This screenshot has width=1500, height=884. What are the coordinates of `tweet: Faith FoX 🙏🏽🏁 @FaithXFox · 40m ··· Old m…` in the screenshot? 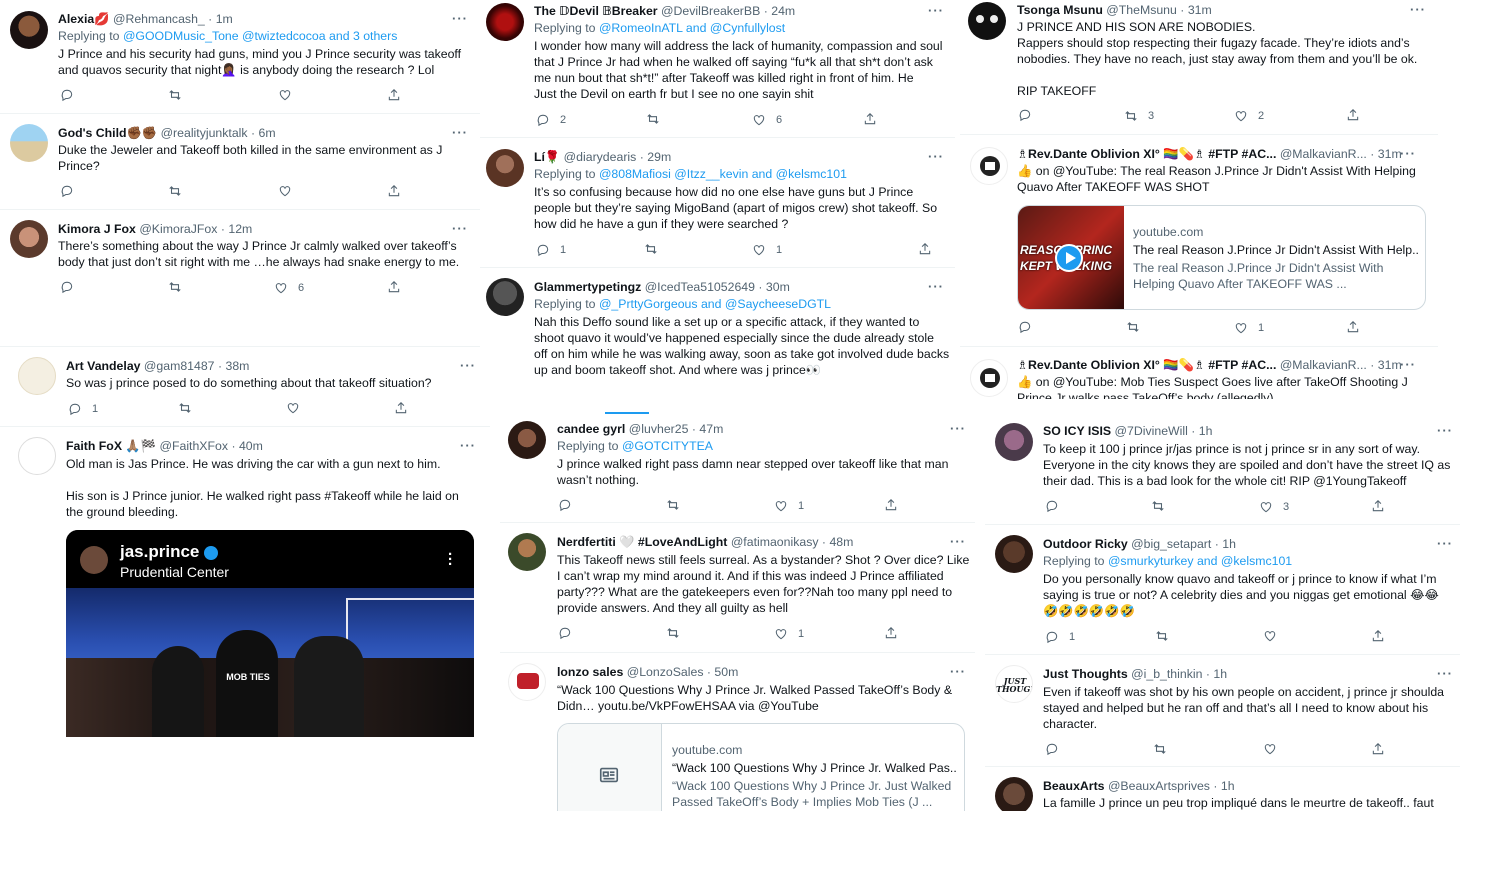 It's located at (245, 582).